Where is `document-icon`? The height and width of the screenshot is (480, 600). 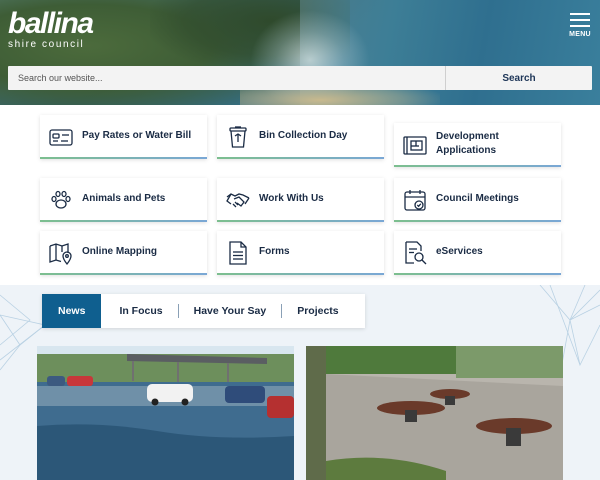
document-icon is located at coordinates (238, 253).